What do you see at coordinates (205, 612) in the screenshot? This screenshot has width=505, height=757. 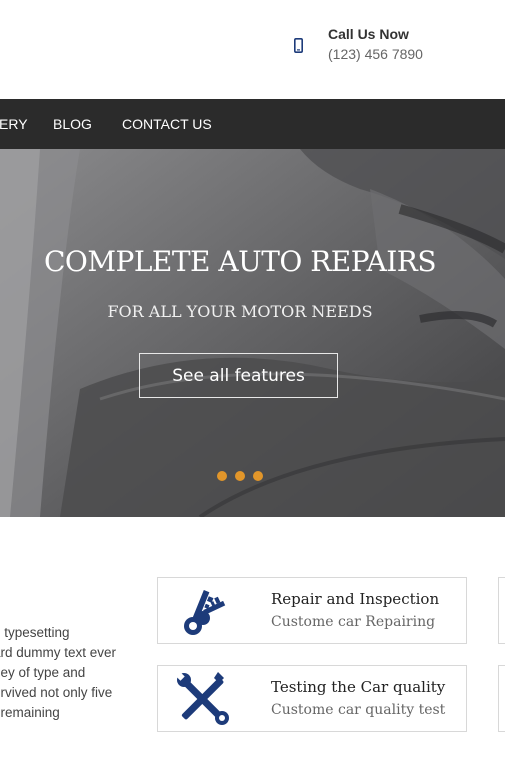 I see `keys-icon` at bounding box center [205, 612].